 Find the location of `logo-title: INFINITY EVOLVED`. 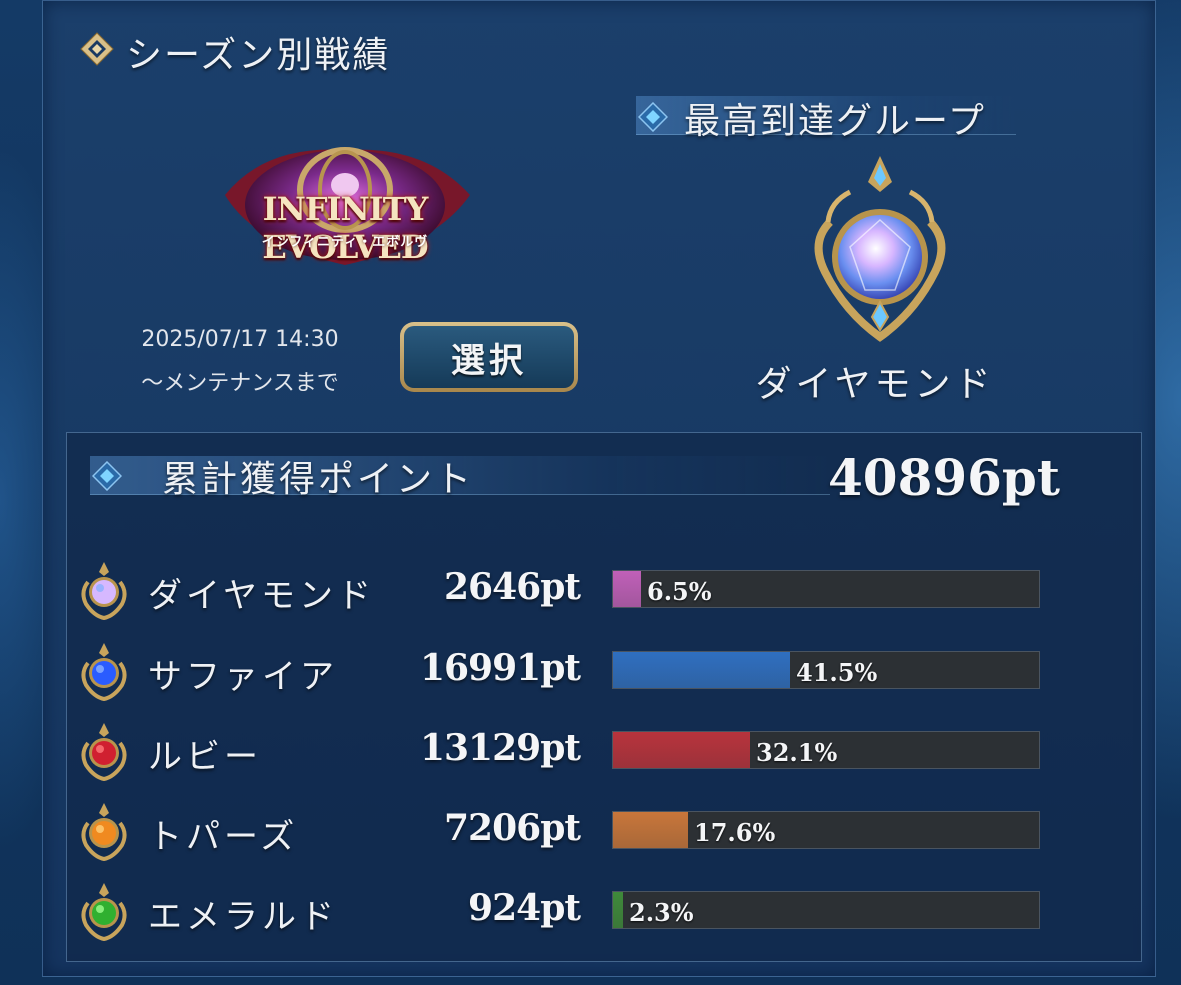

logo-title: INFINITY EVOLVED is located at coordinates (345, 228).